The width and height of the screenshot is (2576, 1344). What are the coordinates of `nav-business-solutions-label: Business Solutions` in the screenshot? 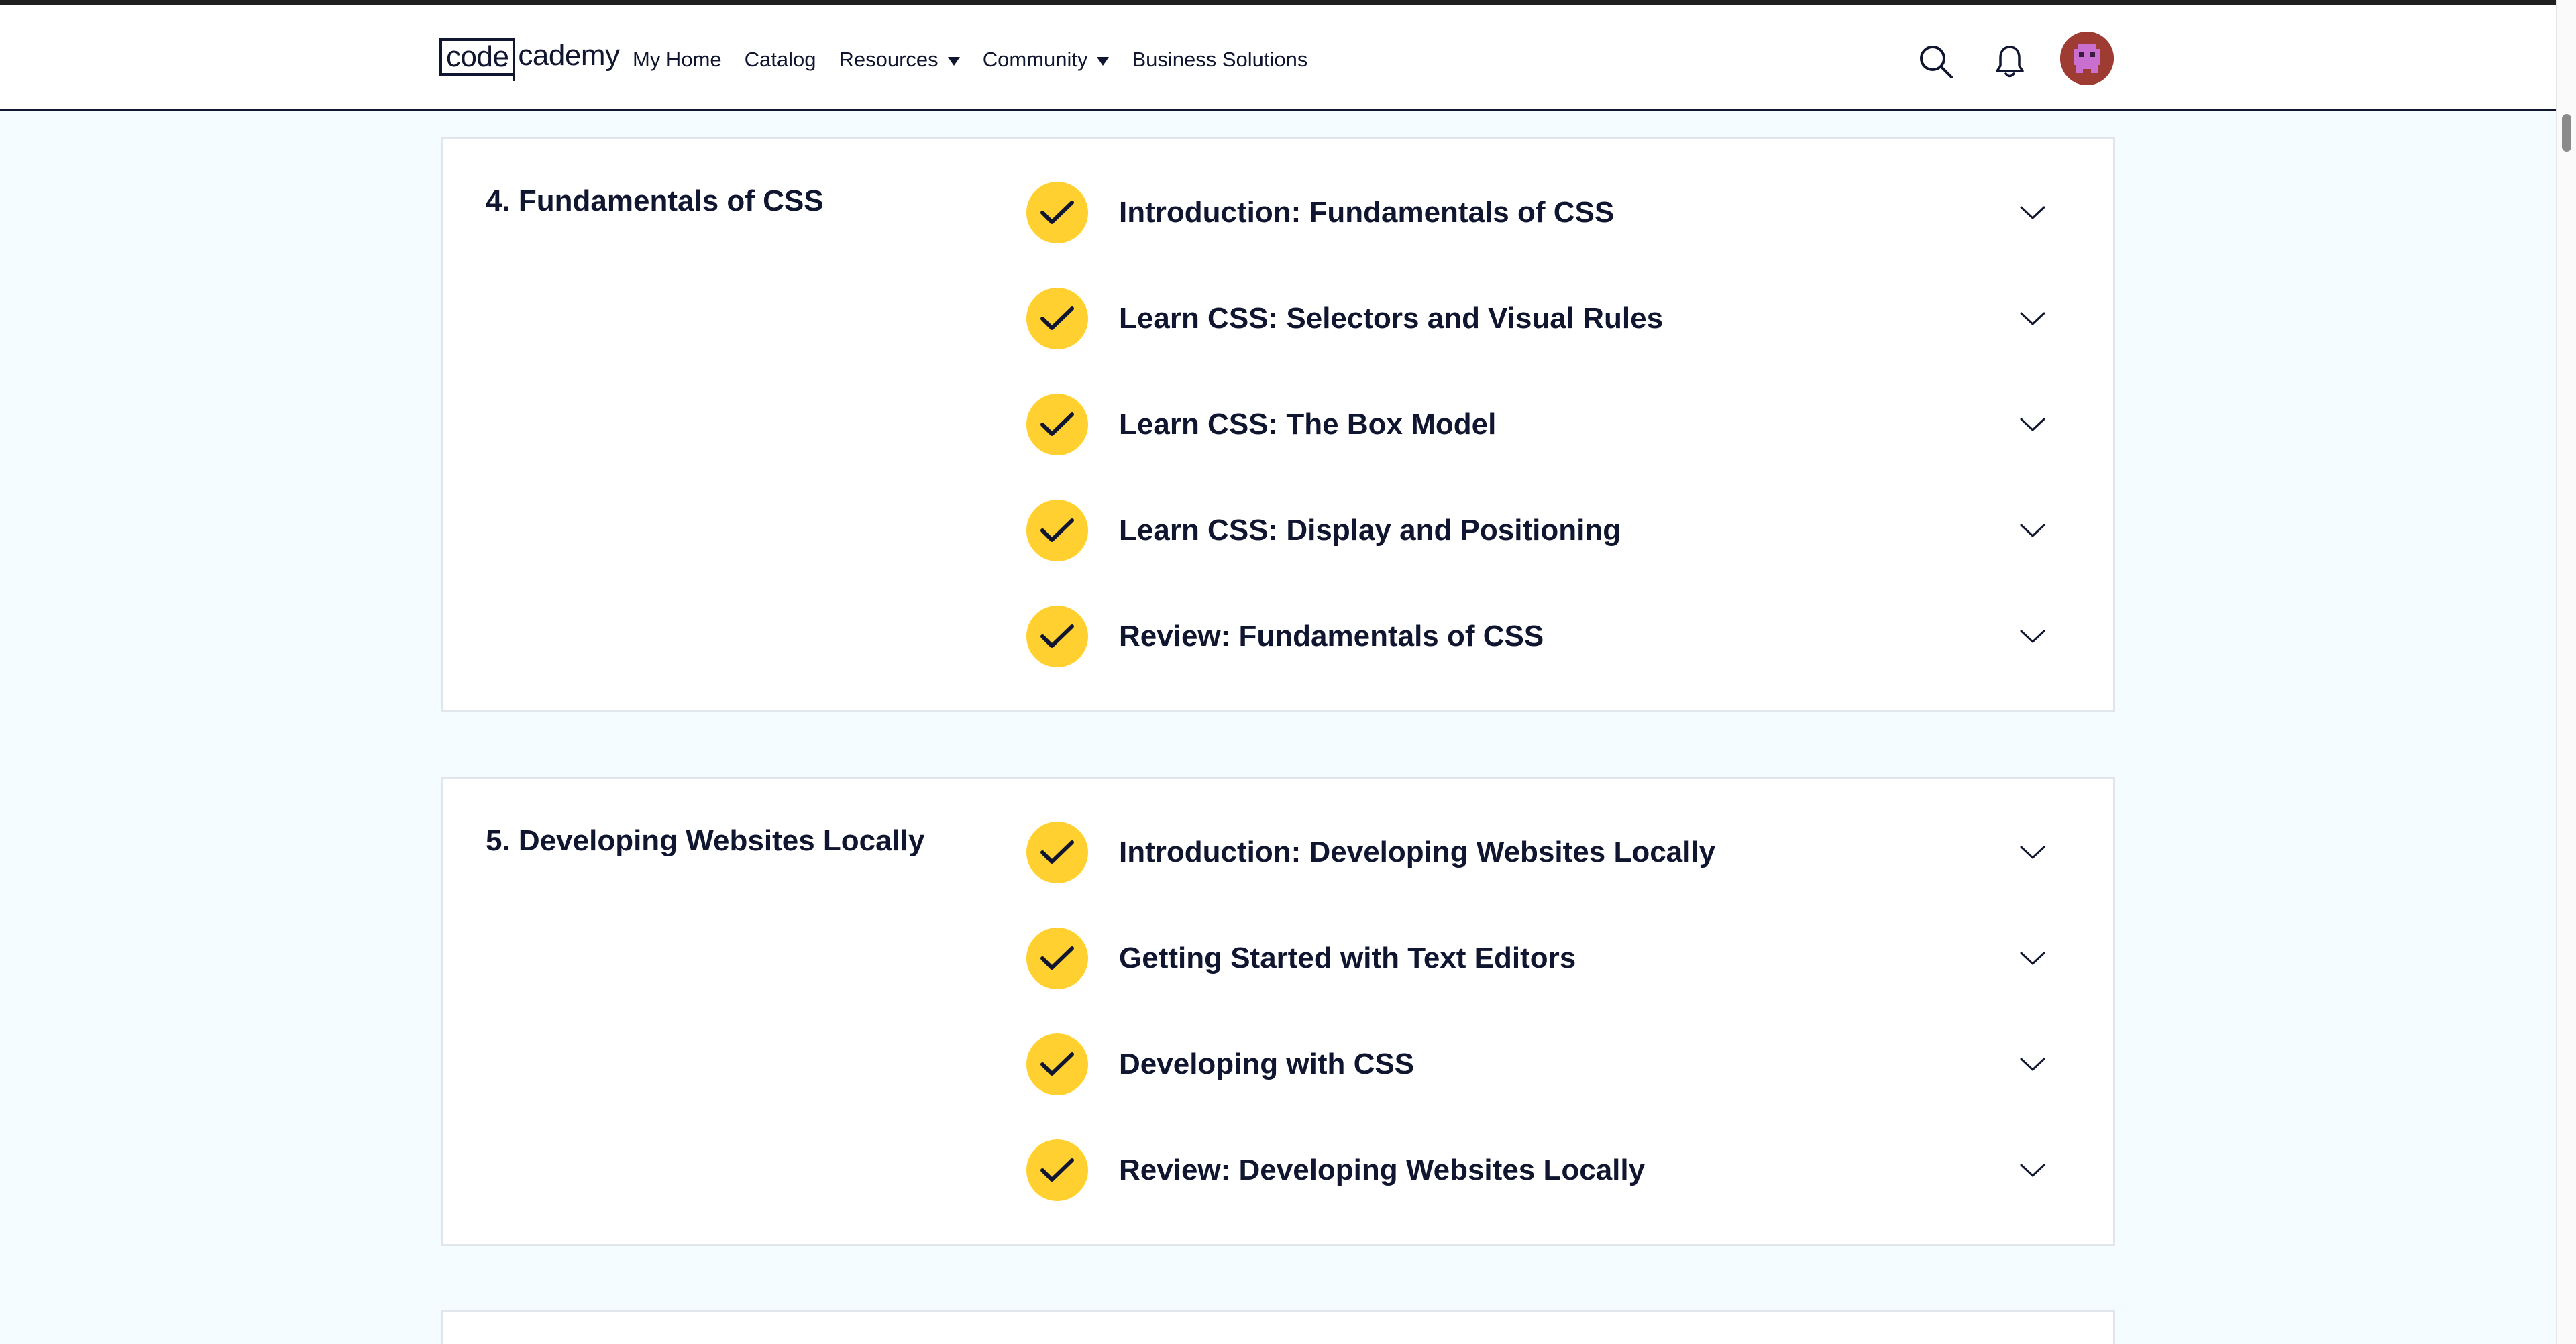 It's located at (1220, 59).